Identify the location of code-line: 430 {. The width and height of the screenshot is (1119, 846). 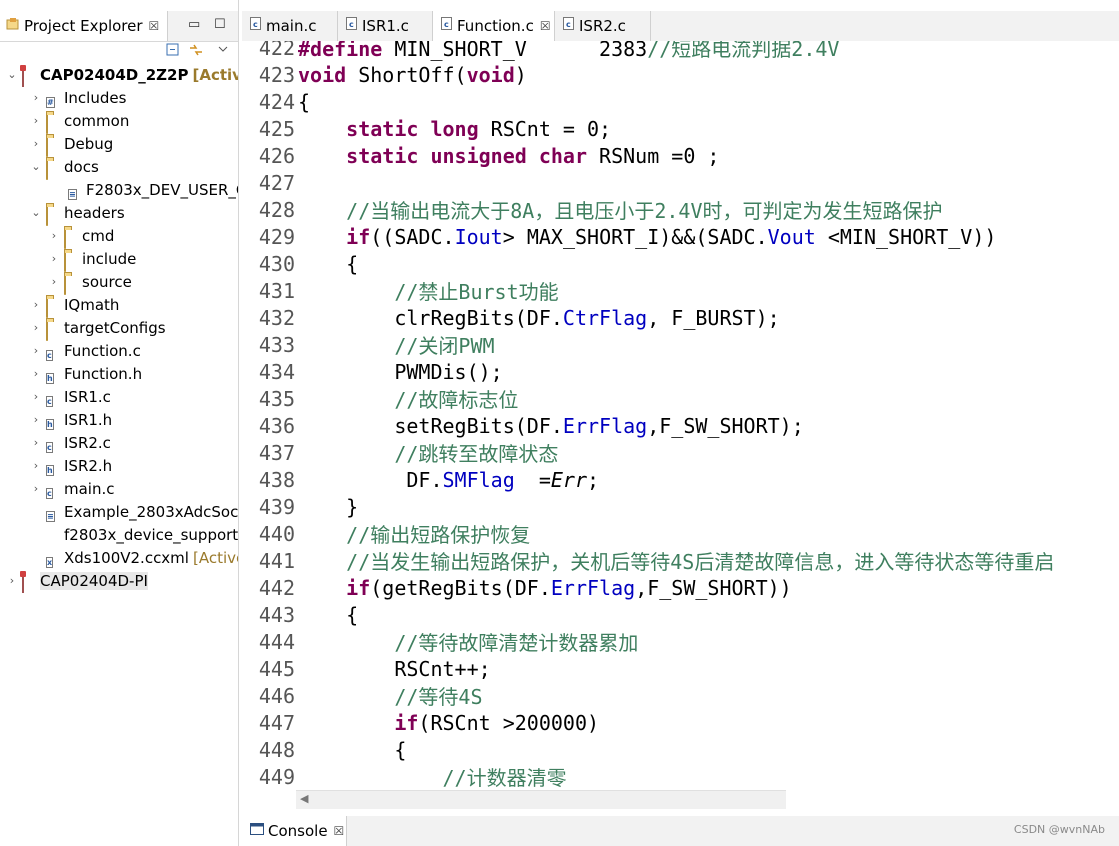
(300, 263).